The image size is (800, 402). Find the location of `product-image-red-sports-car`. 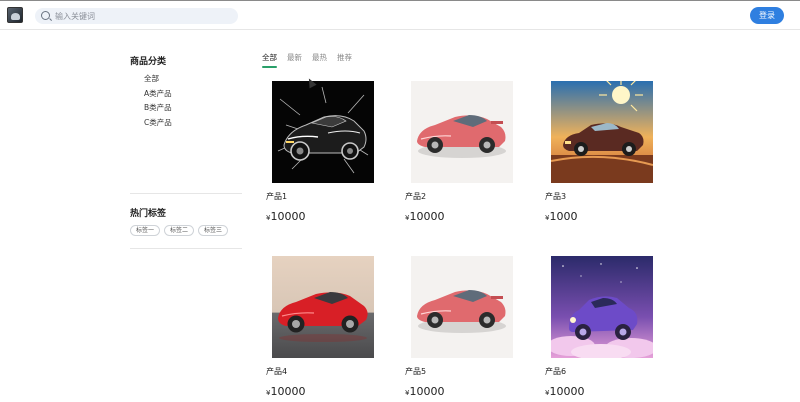

product-image-red-sports-car is located at coordinates (323, 307).